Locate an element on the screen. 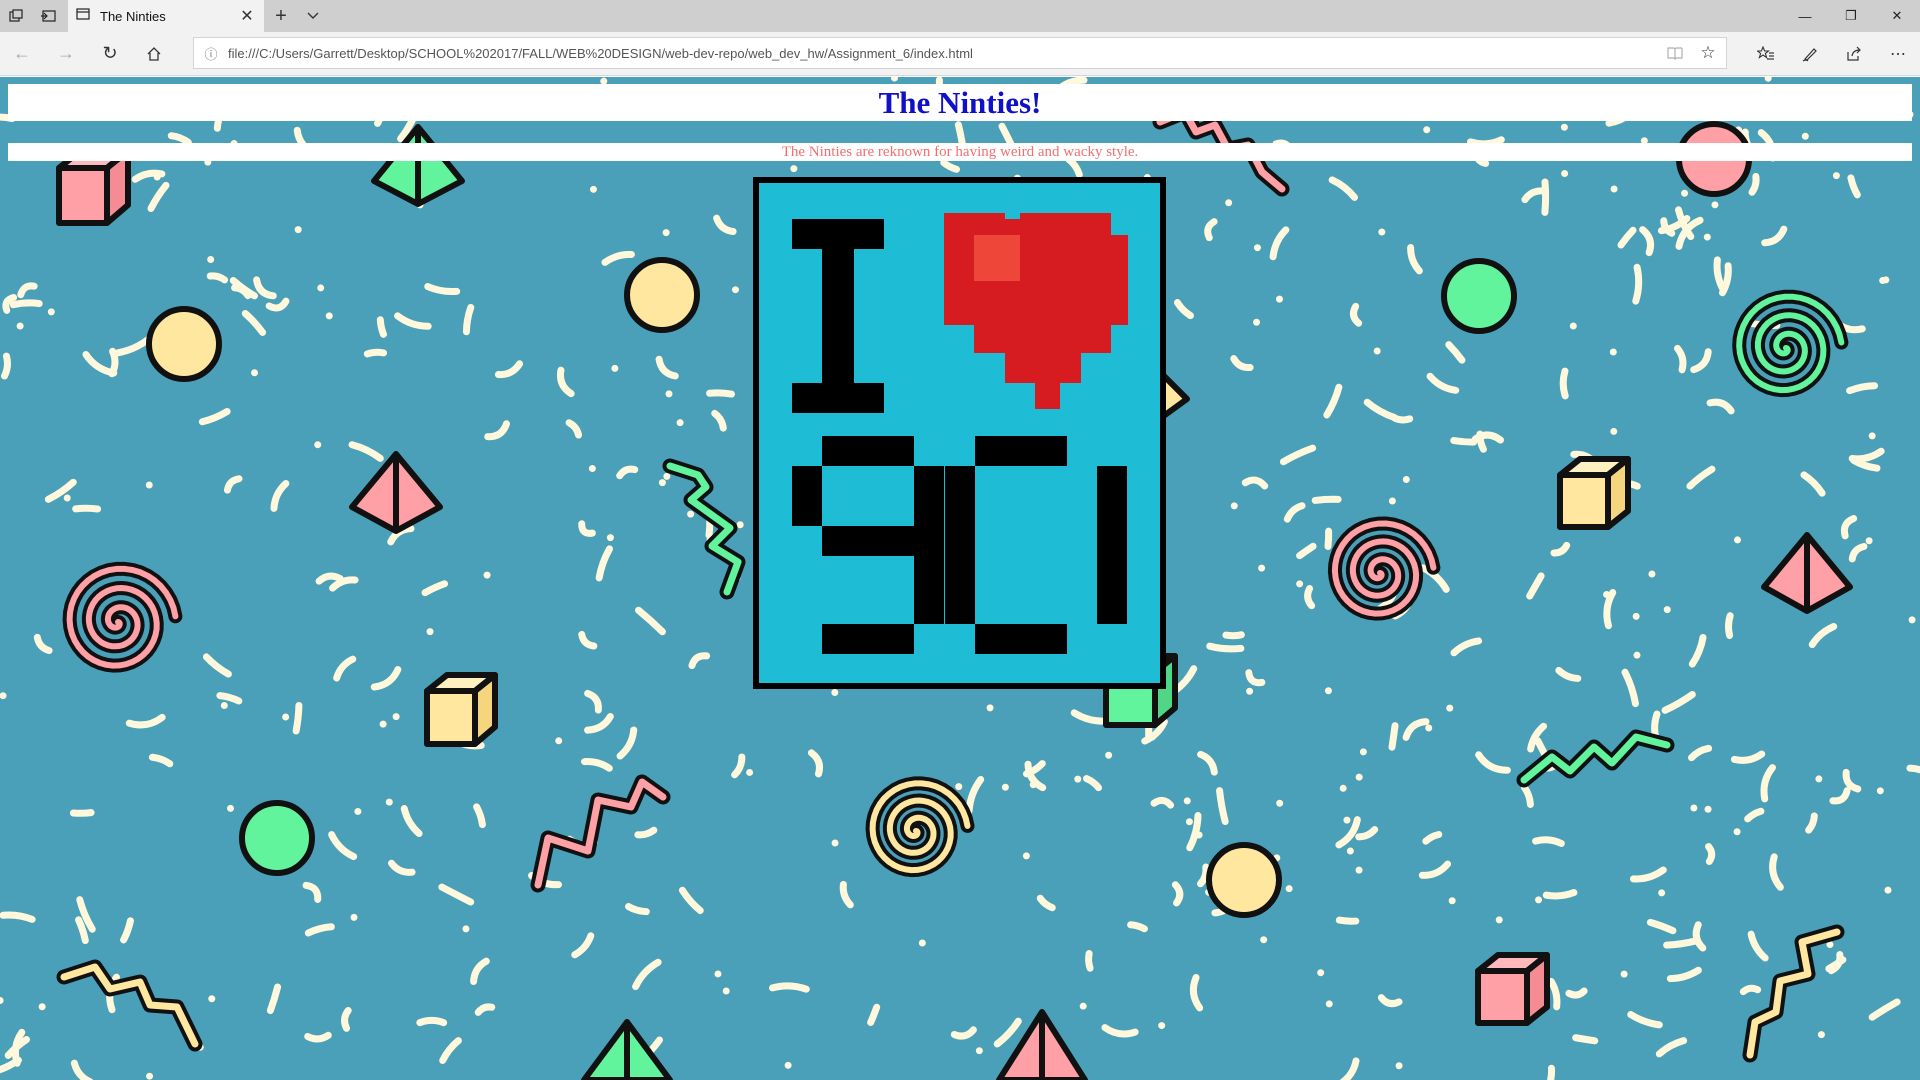  set-aside-tabs-icon is located at coordinates (48, 16).